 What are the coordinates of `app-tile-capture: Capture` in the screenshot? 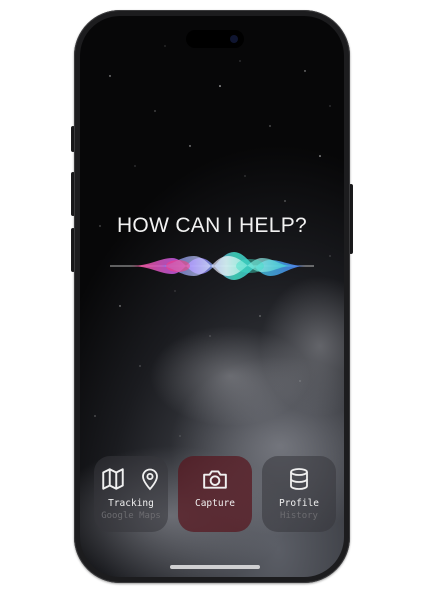 It's located at (215, 494).